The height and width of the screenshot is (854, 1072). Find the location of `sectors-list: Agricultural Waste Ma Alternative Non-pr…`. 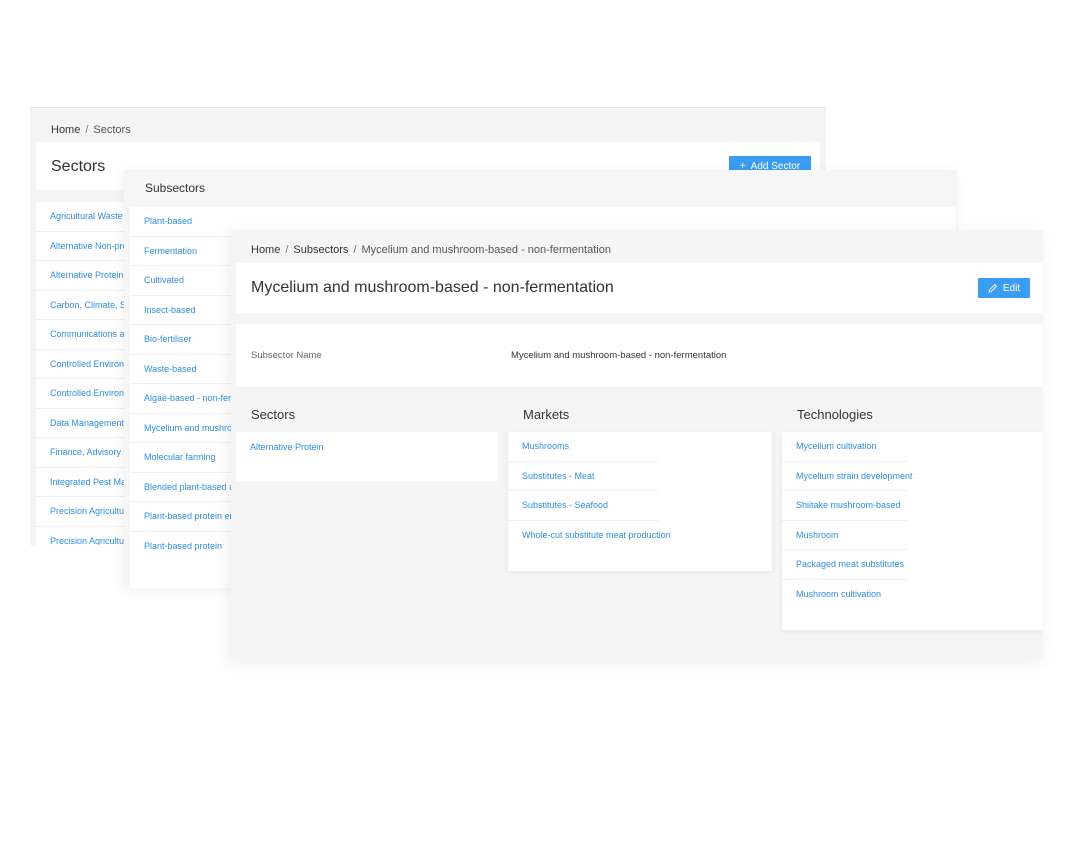

sectors-list: Agricultural Waste Ma Alternative Non-pr… is located at coordinates (87, 373).